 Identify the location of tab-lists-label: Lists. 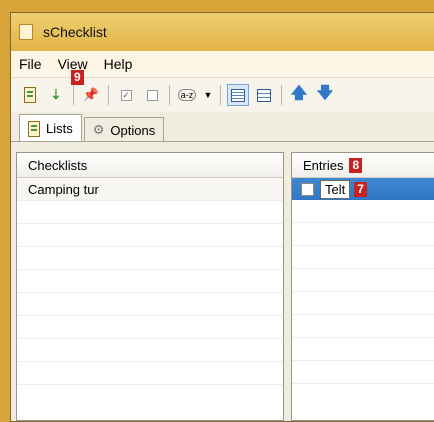
(59, 128).